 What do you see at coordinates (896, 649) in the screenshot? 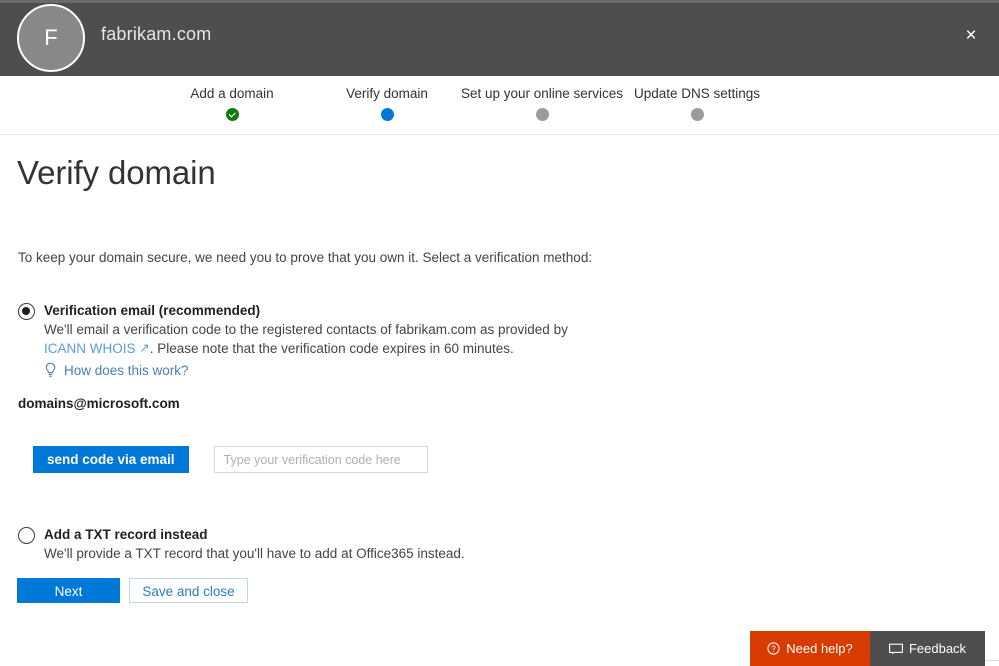
I see `speech-bubble-icon` at bounding box center [896, 649].